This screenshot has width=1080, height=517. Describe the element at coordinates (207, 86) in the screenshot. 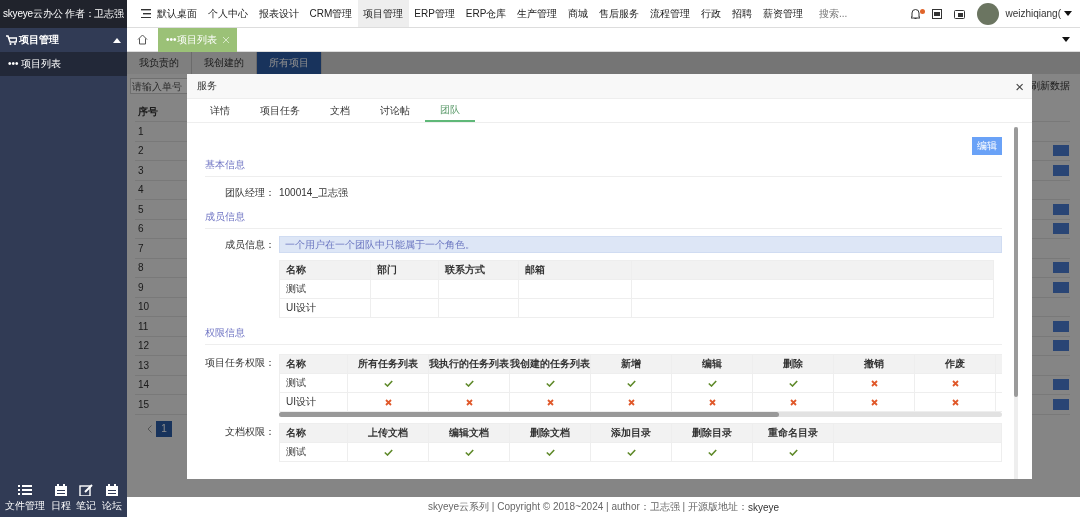

I see `dialog-title: 服务` at that location.